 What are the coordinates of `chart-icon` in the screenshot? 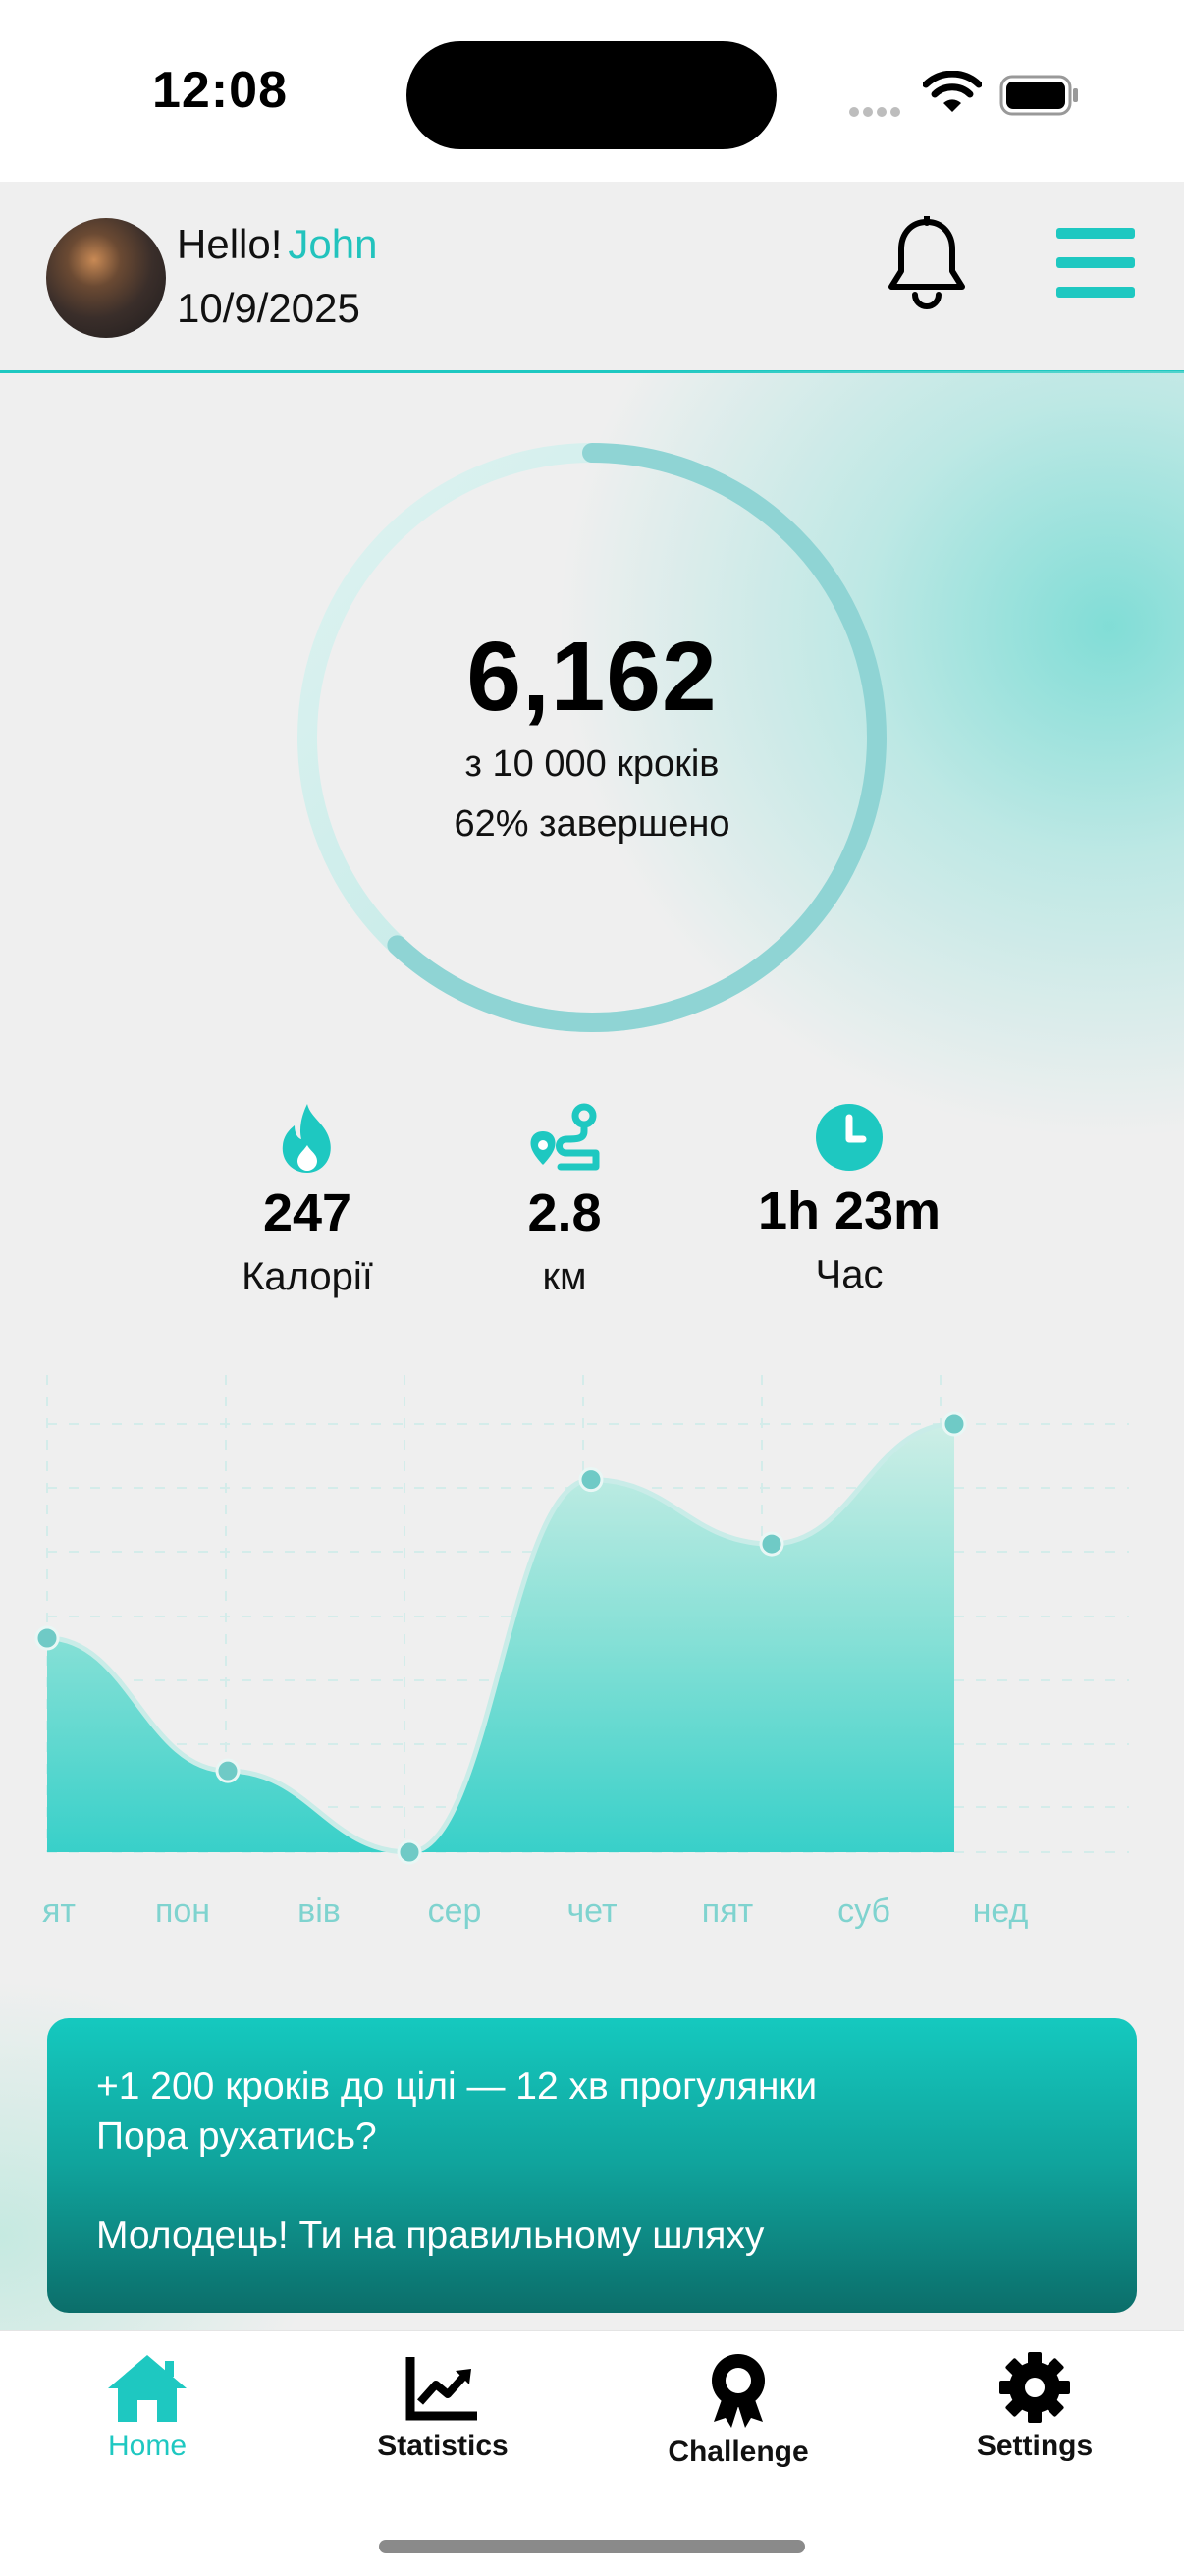 It's located at (441, 2389).